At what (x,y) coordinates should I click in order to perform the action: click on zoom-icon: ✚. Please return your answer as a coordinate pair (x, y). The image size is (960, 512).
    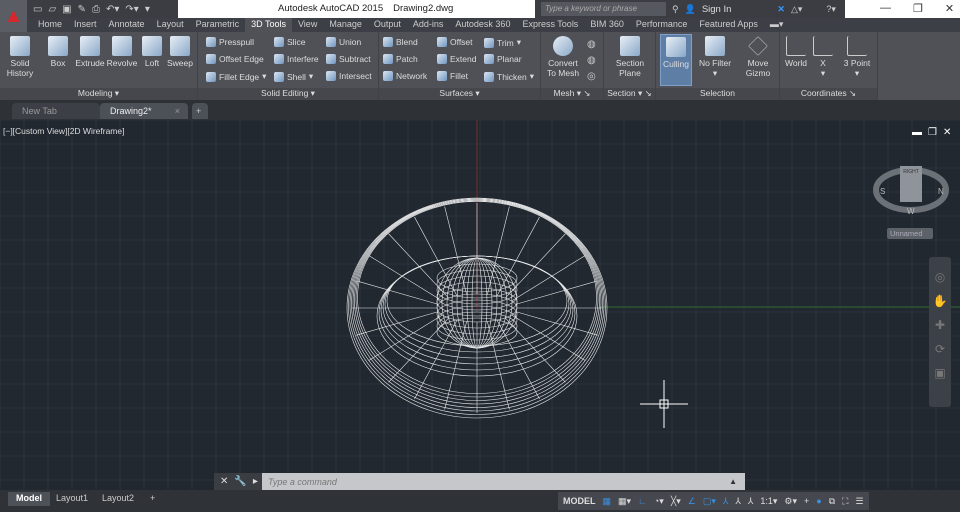
    Looking at the image, I should click on (940, 325).